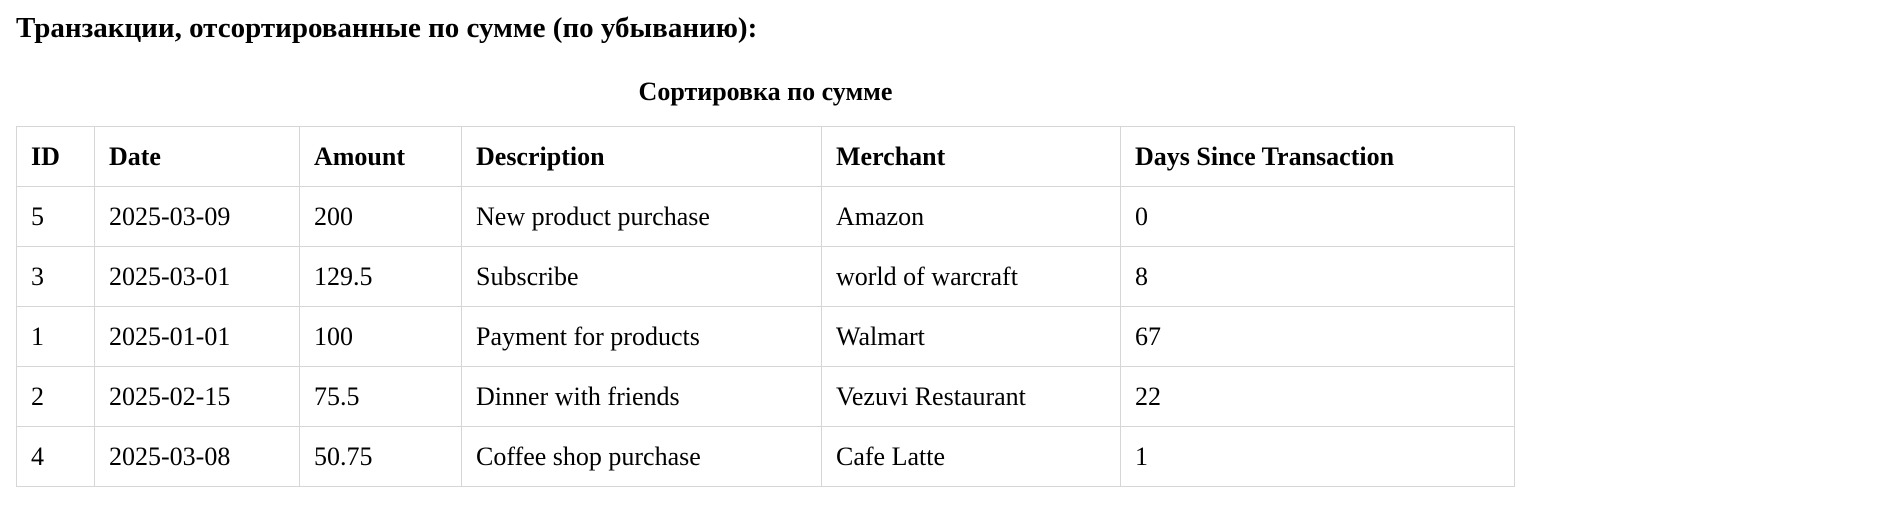 This screenshot has width=1899, height=530. Describe the element at coordinates (197, 456) in the screenshot. I see `cell-date: 2025-03-08` at that location.